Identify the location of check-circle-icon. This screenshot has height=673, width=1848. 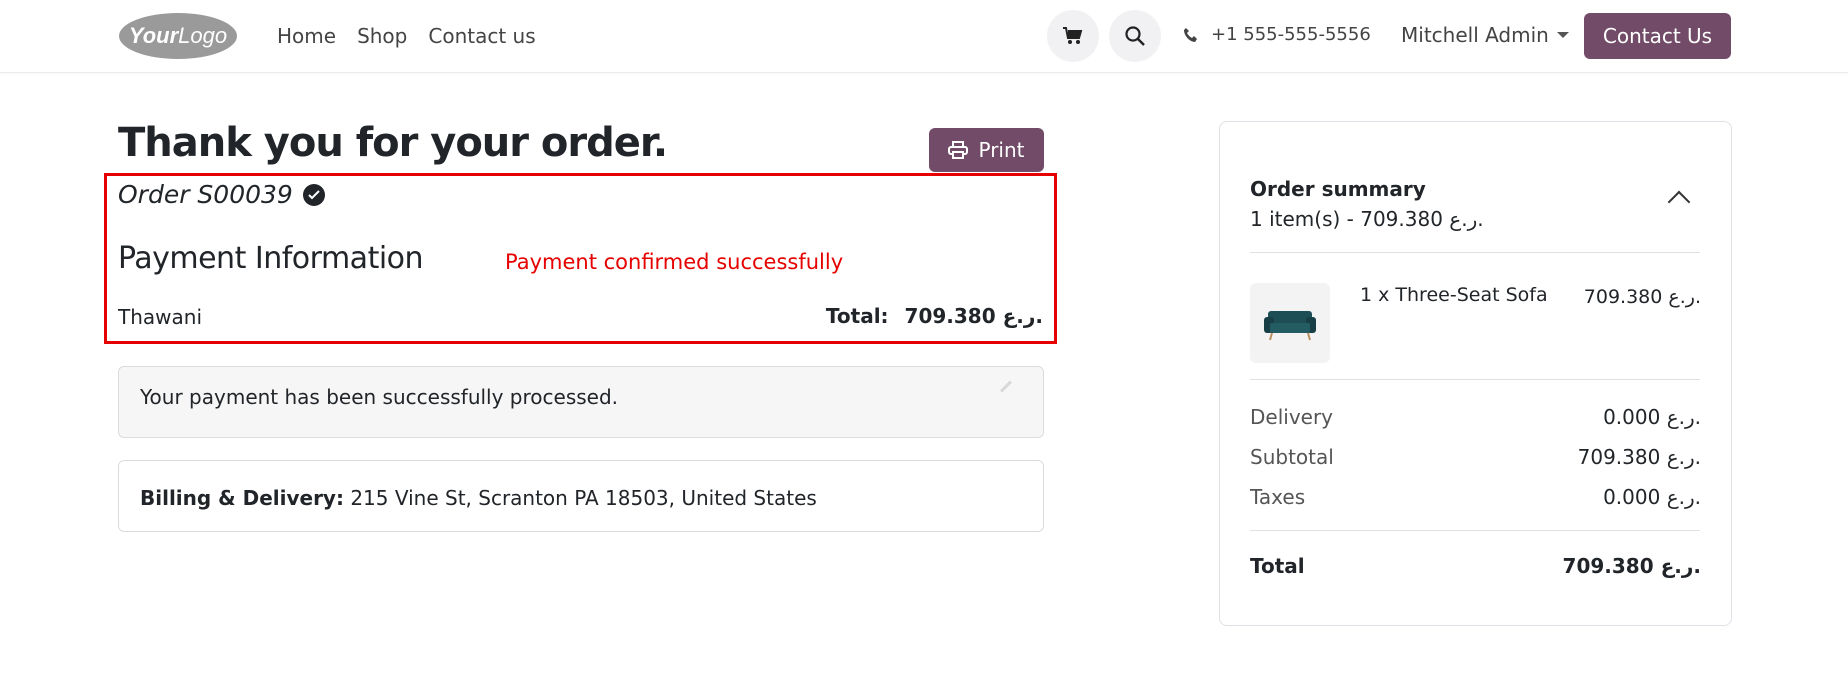
(313, 194).